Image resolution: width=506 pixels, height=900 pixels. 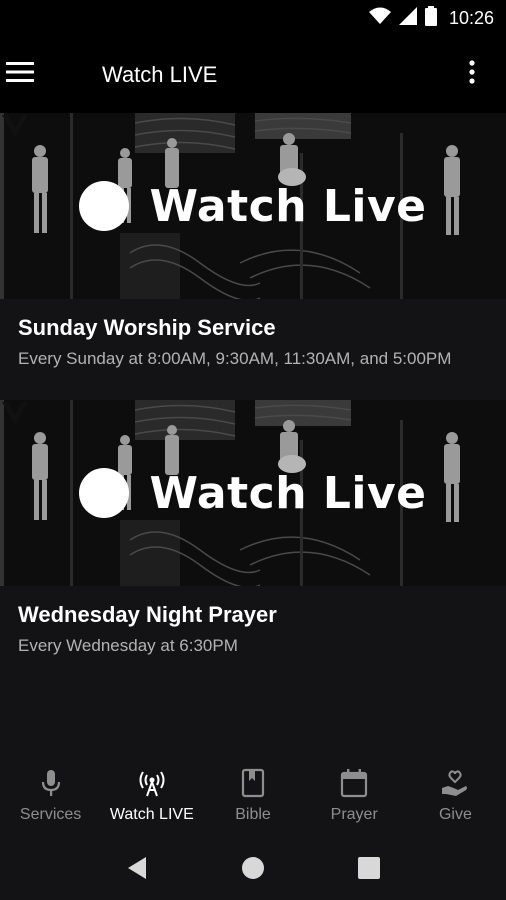 I want to click on bottom-navigation: Services Watch LIVE Bible Prayer Give, so click(x=253, y=800).